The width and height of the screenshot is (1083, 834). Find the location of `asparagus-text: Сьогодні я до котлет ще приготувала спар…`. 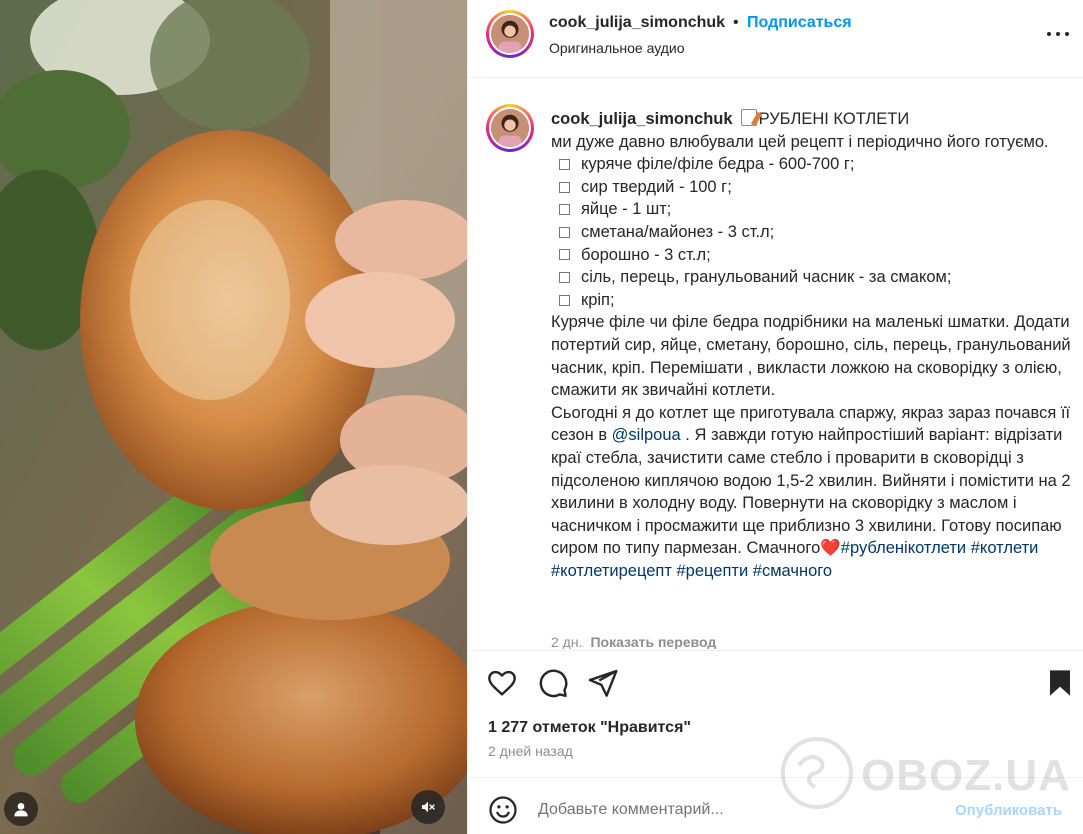

asparagus-text: Сьогодні я до котлет ще приготувала спар… is located at coordinates (811, 491).